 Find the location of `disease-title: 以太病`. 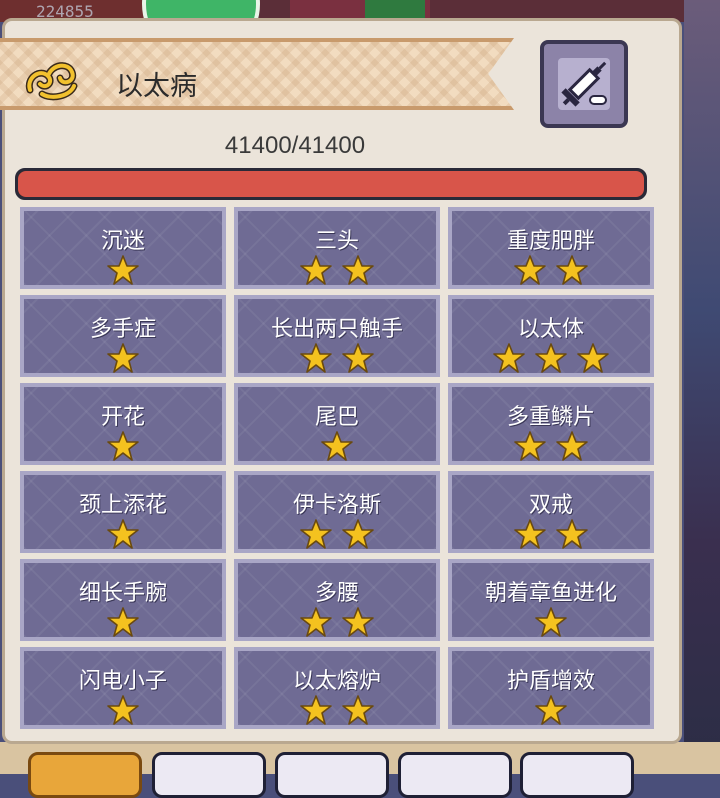

disease-title: 以太病 is located at coordinates (156, 86).